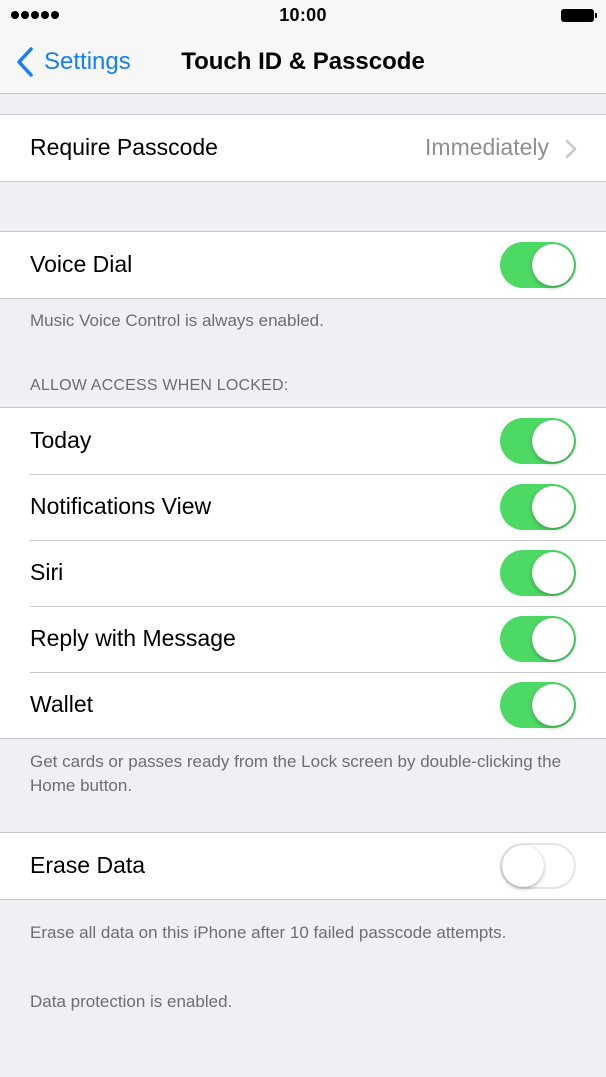 The image size is (606, 1077). Describe the element at coordinates (538, 866) in the screenshot. I see `erase-data-toggle` at that location.